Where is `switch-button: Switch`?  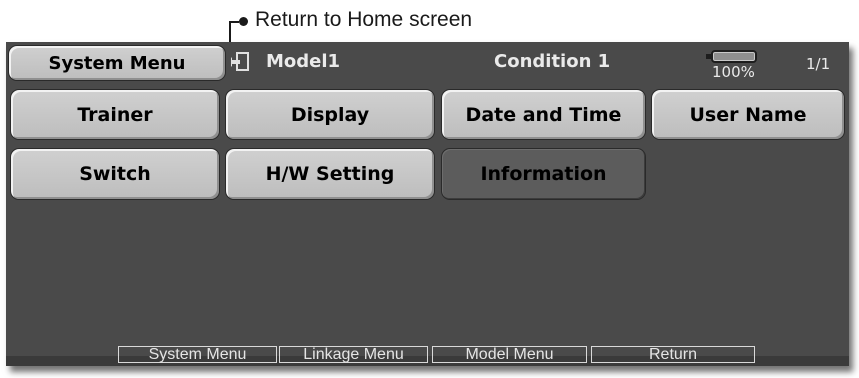 switch-button: Switch is located at coordinates (115, 174).